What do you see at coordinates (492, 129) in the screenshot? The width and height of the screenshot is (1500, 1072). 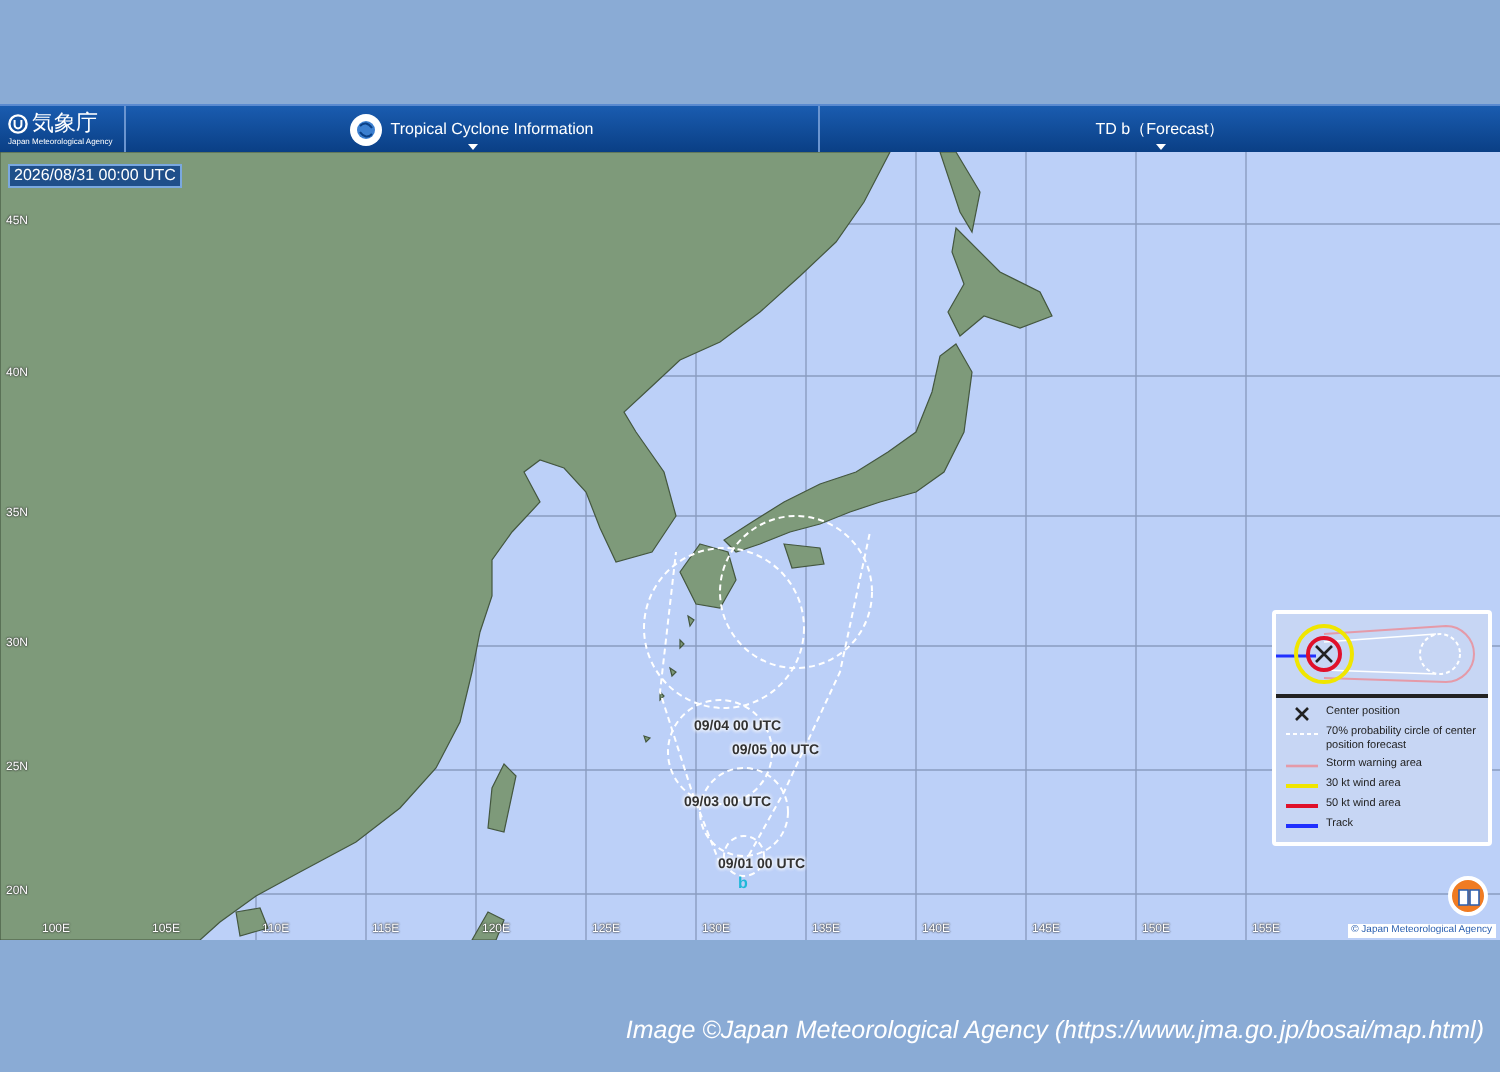 I see `menu-title: Tropical Cyclone Information` at bounding box center [492, 129].